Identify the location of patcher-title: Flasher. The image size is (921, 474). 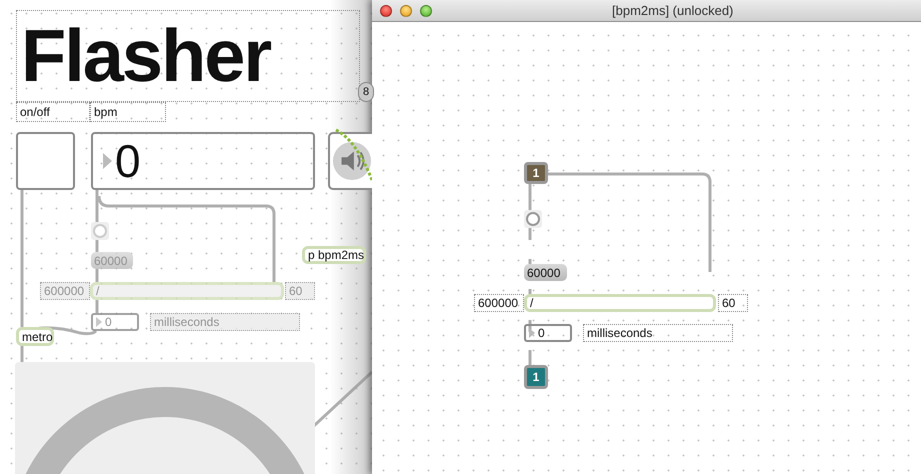
(188, 56).